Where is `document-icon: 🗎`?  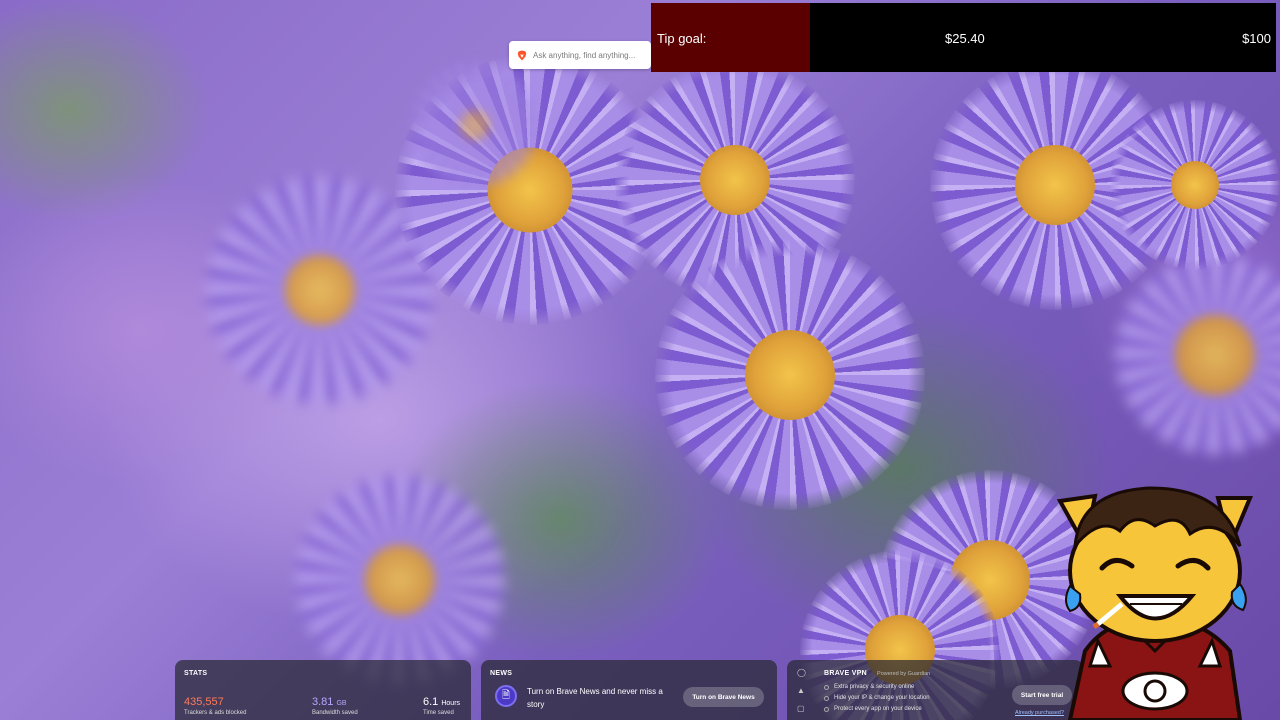 document-icon: 🗎 is located at coordinates (506, 696).